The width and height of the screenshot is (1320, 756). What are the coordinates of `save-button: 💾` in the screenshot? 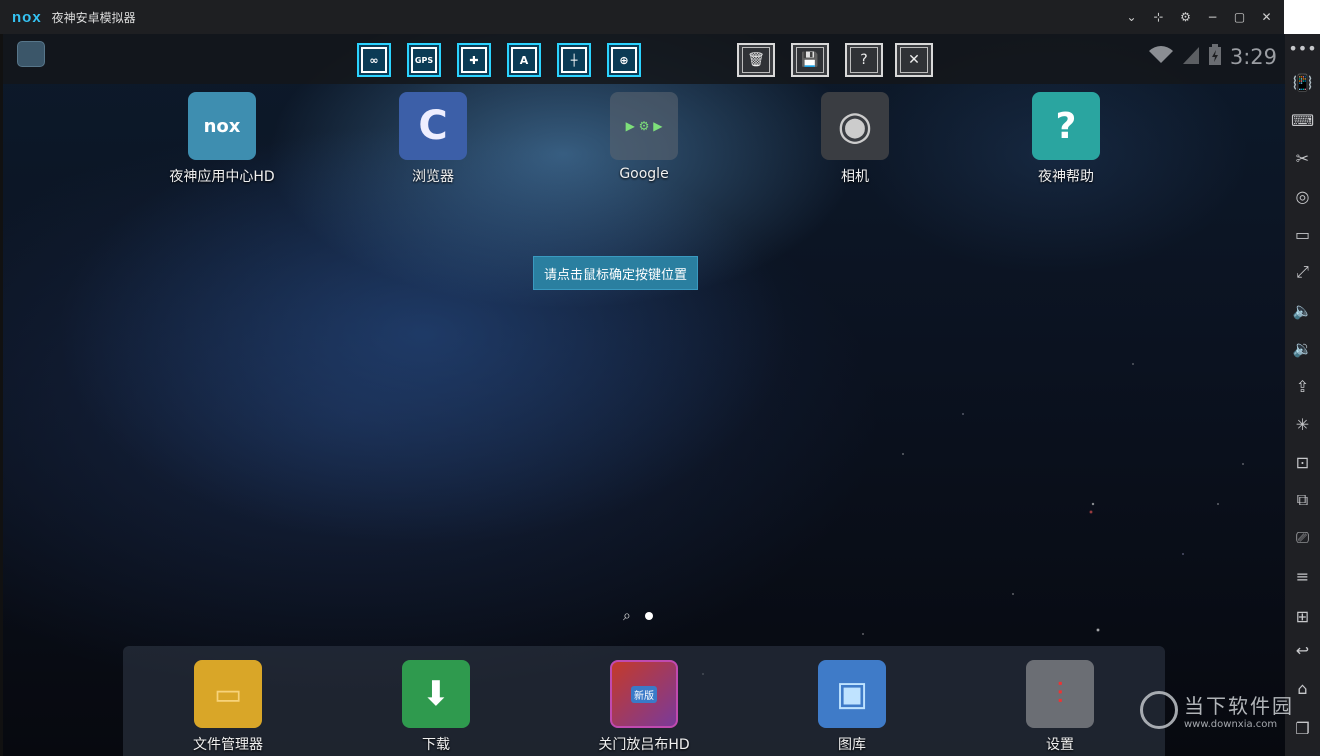 It's located at (810, 60).